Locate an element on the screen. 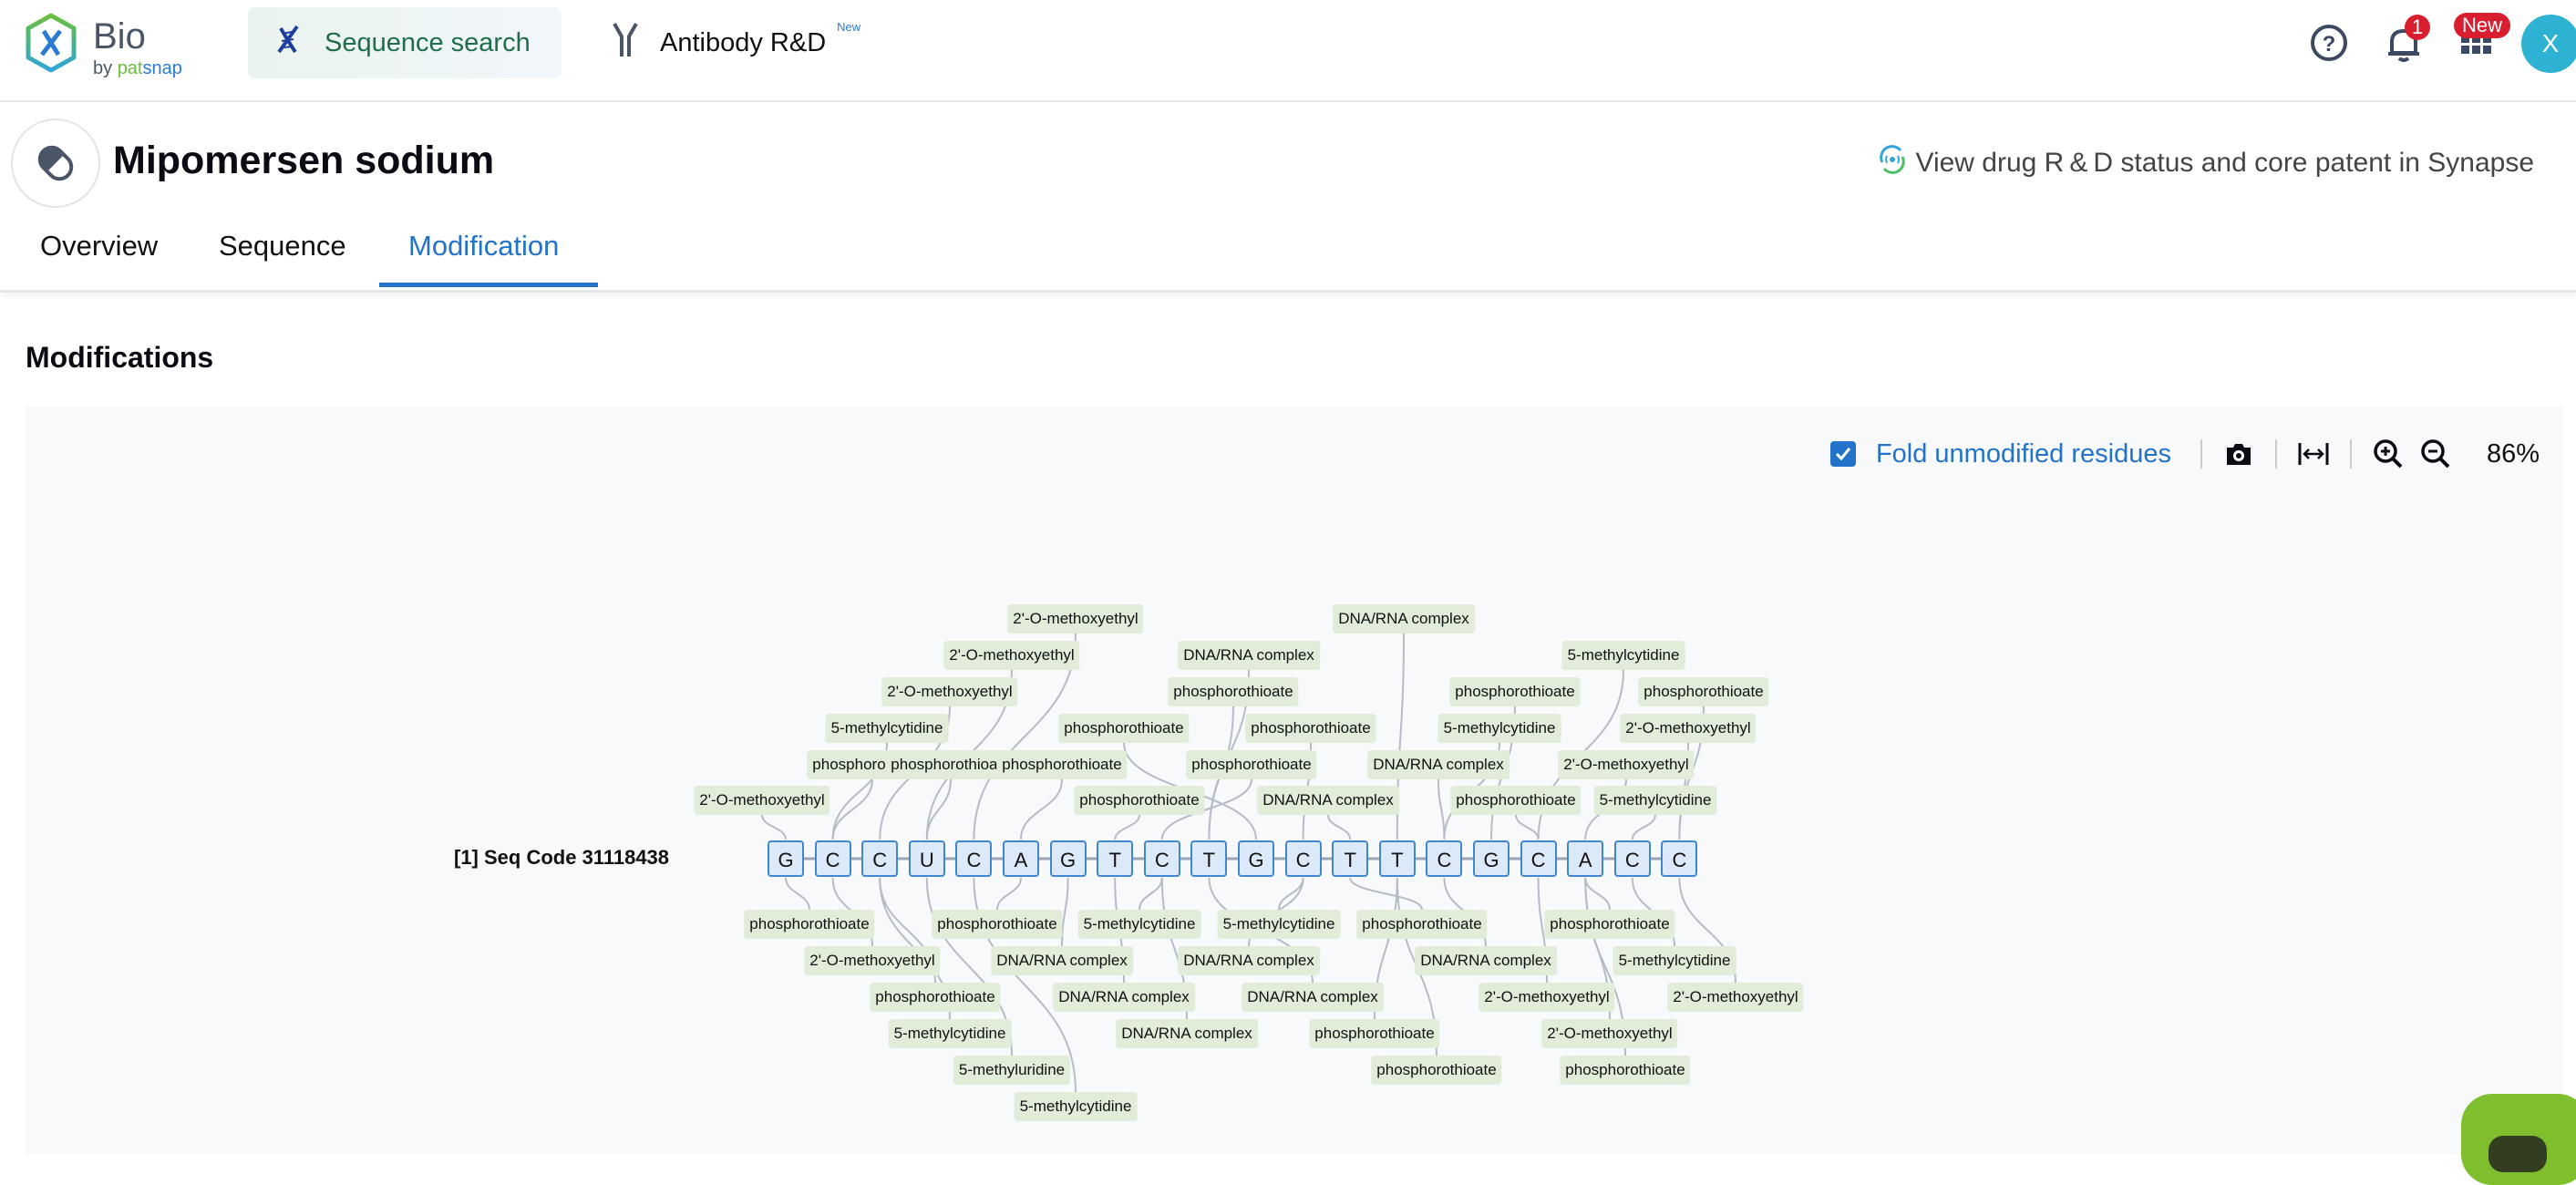  check-icon is located at coordinates (1843, 454).